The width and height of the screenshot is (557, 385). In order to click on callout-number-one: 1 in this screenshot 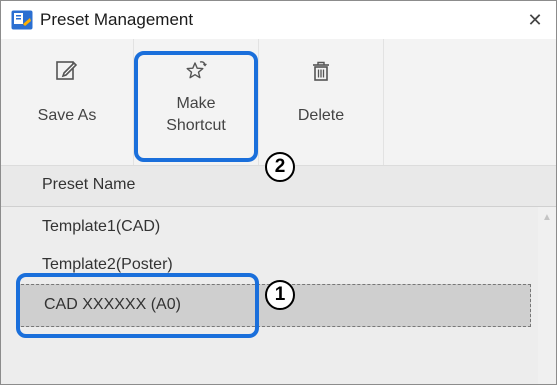, I will do `click(280, 295)`.